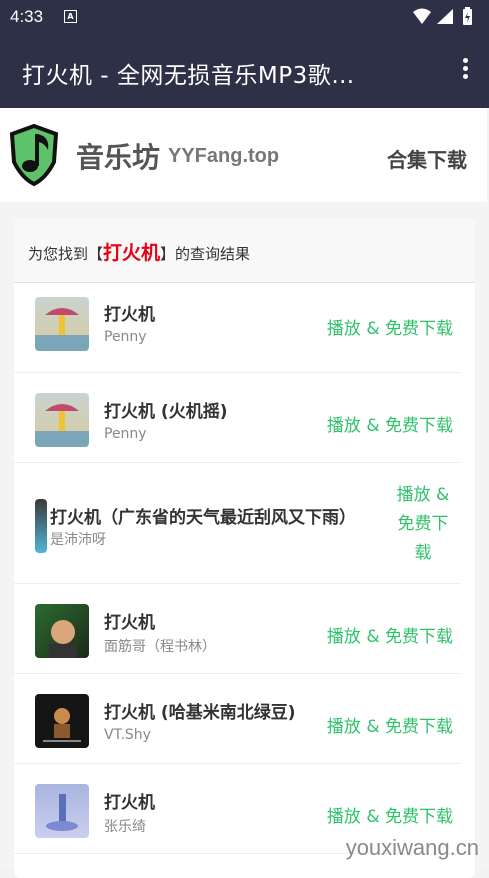  Describe the element at coordinates (66, 254) in the screenshot. I see `results-prefix: 为您找到【` at that location.